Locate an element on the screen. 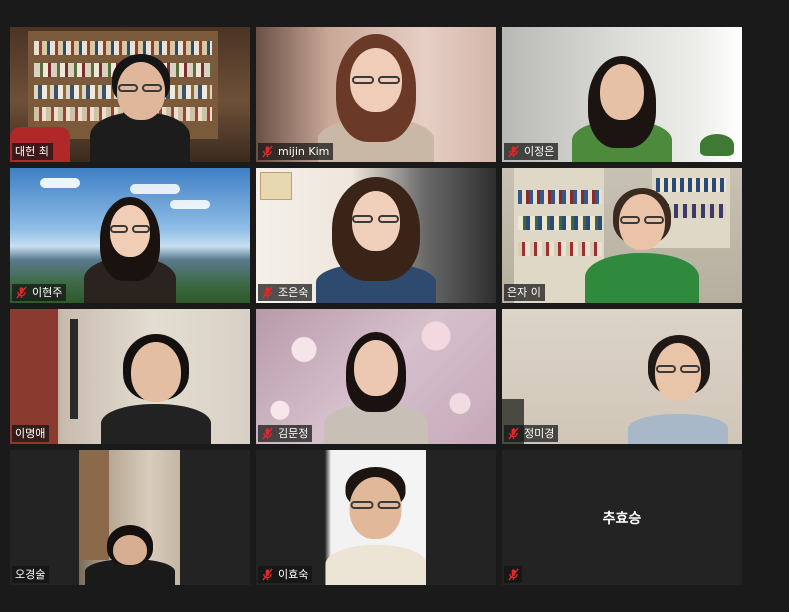  participant-name: 은자 이 is located at coordinates (524, 292).